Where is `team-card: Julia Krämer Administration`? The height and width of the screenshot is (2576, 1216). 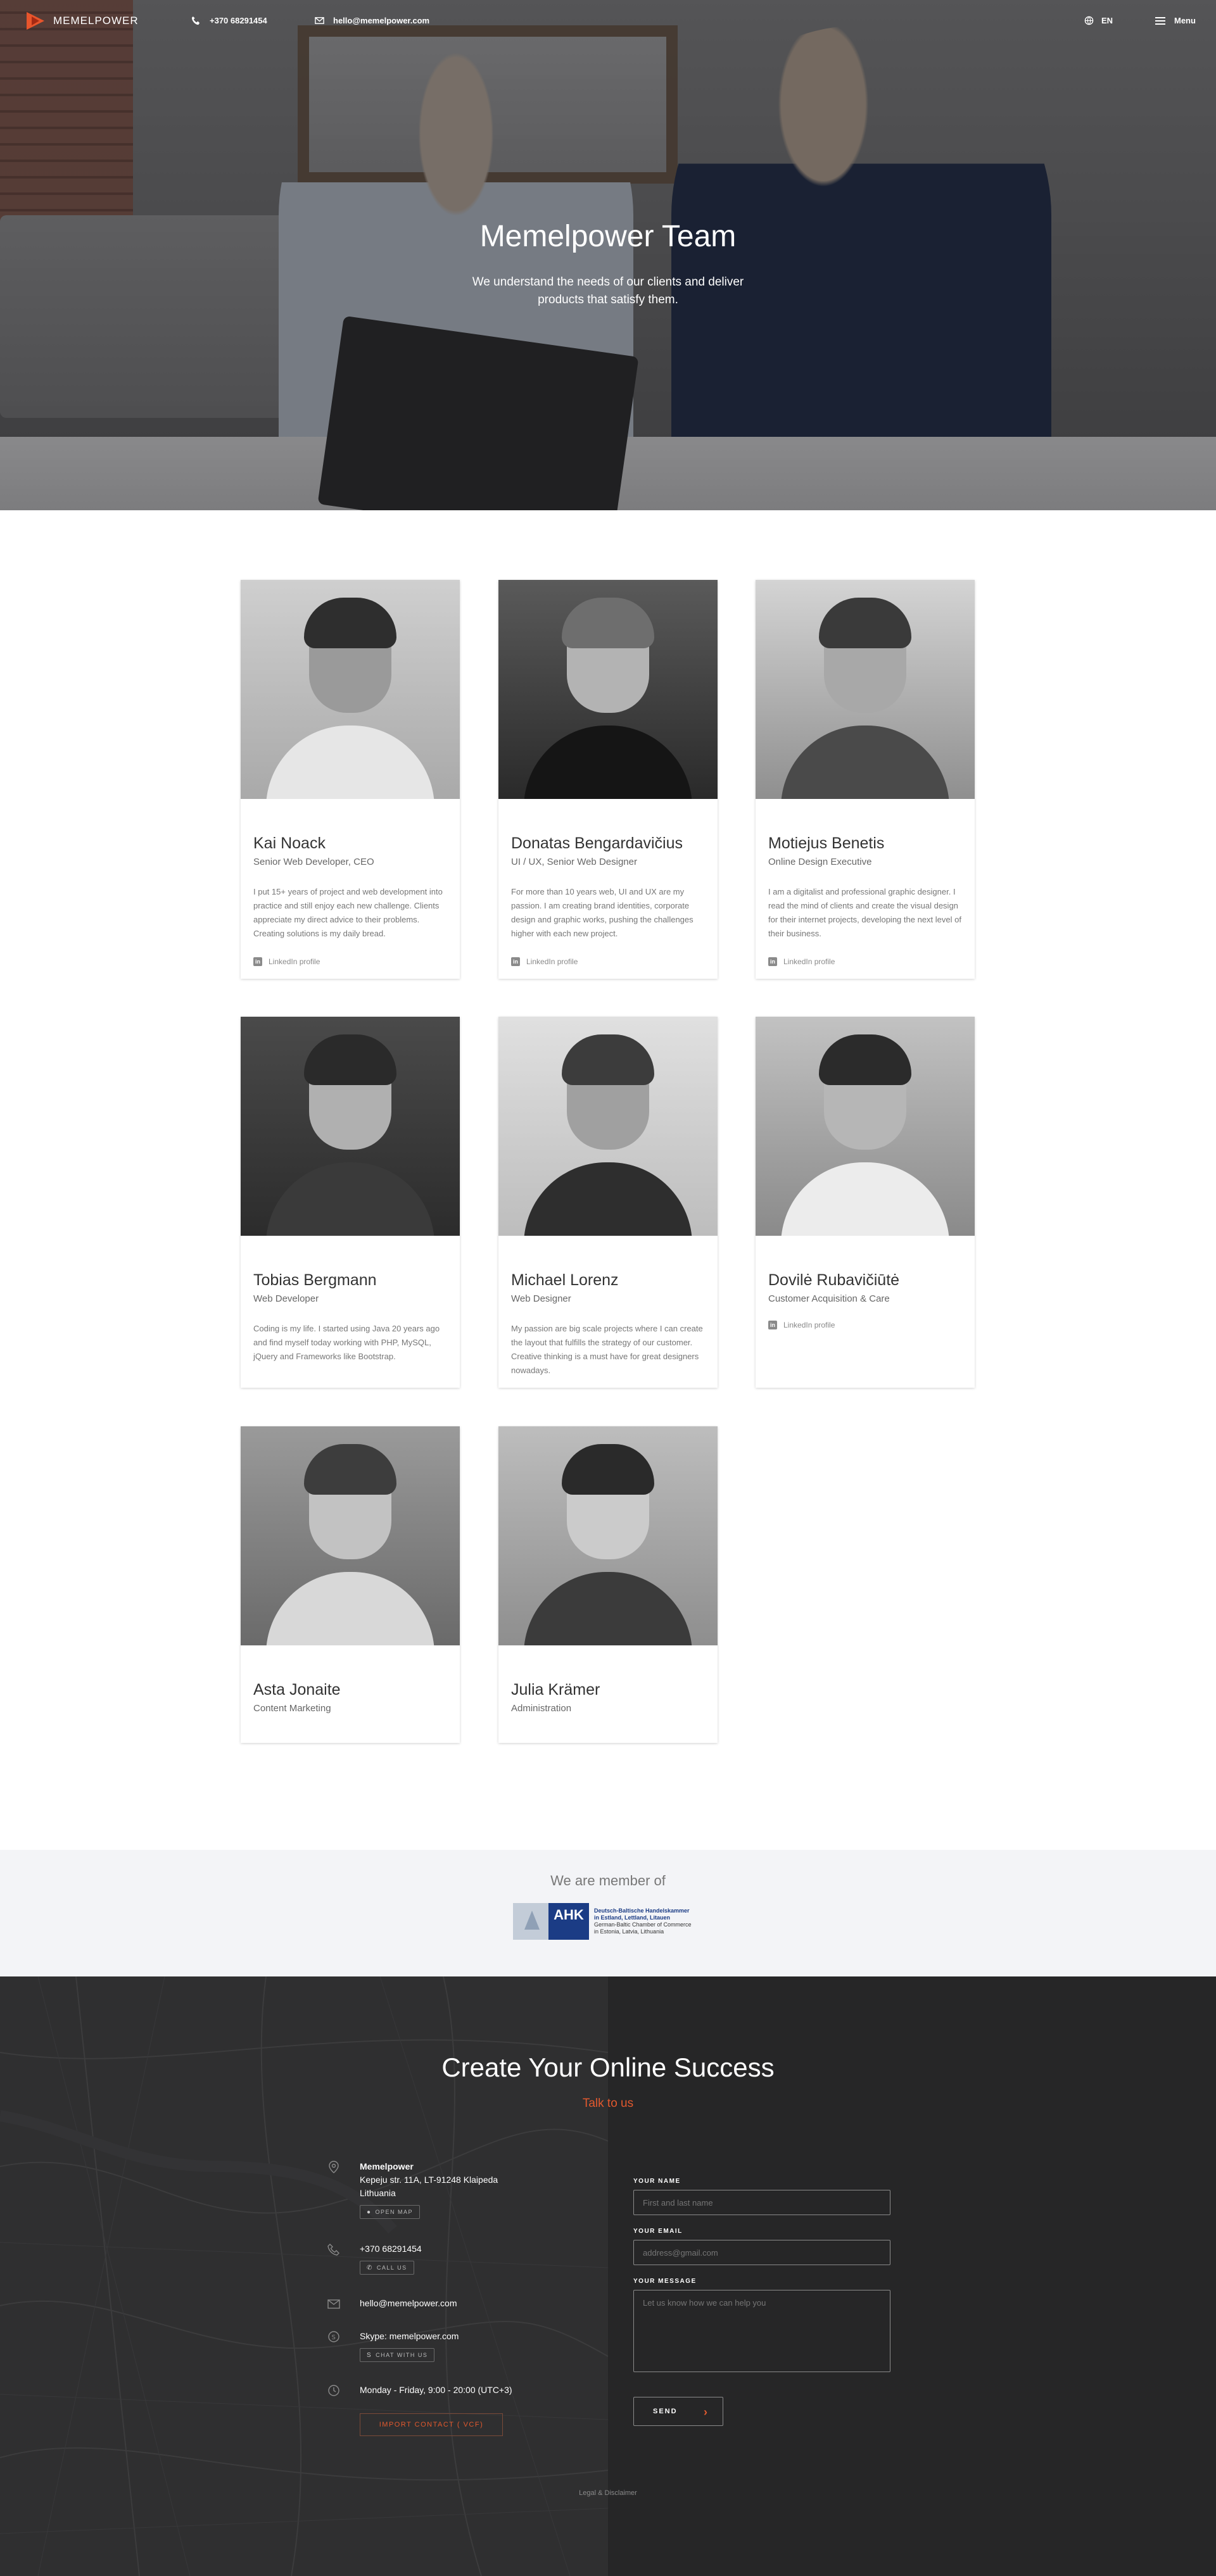 team-card: Julia Krämer Administration is located at coordinates (608, 1584).